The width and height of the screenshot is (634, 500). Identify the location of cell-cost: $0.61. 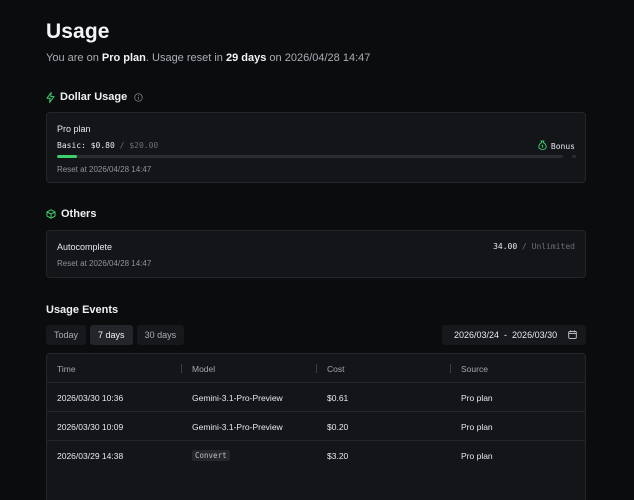
(338, 397).